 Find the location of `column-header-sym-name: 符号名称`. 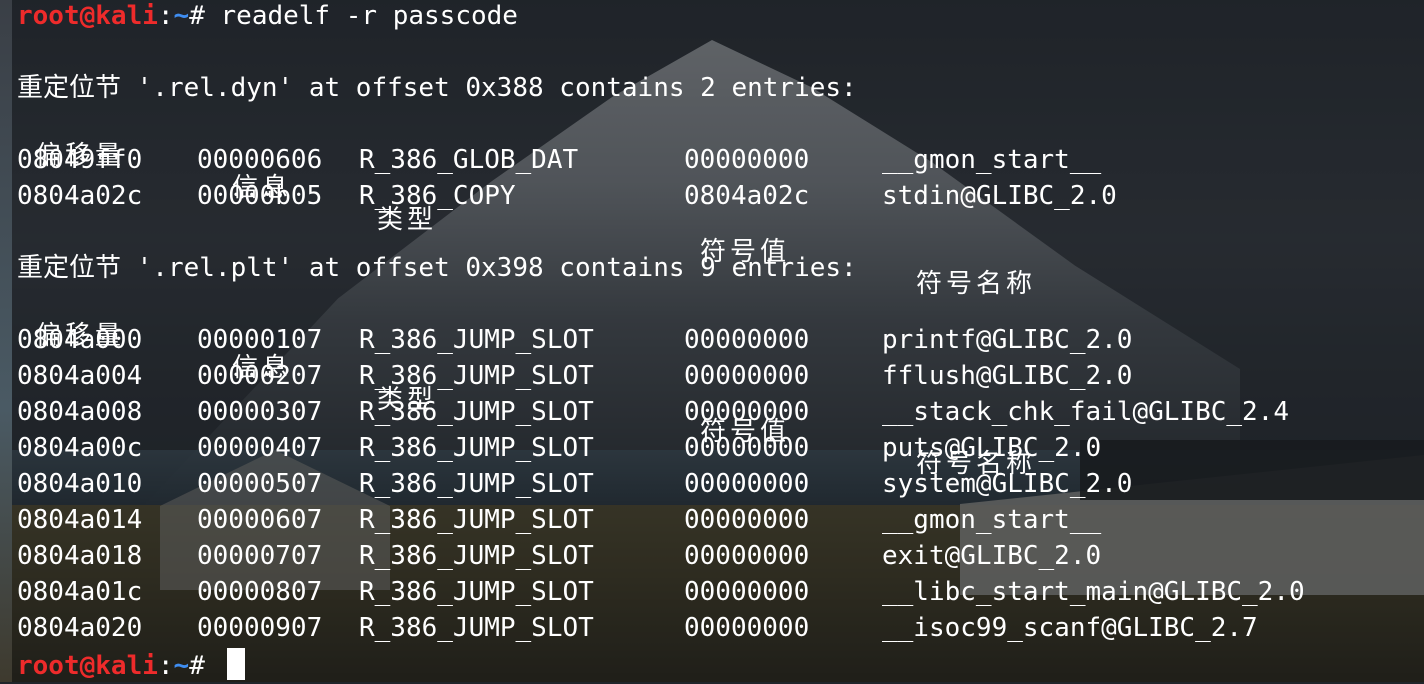

column-header-sym-name: 符号名称 is located at coordinates (976, 464).